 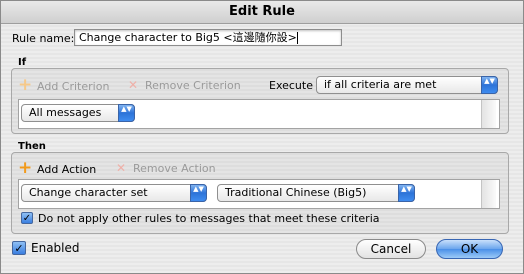 I want to click on execute-popup-value: if all criteria are met, so click(x=380, y=84).